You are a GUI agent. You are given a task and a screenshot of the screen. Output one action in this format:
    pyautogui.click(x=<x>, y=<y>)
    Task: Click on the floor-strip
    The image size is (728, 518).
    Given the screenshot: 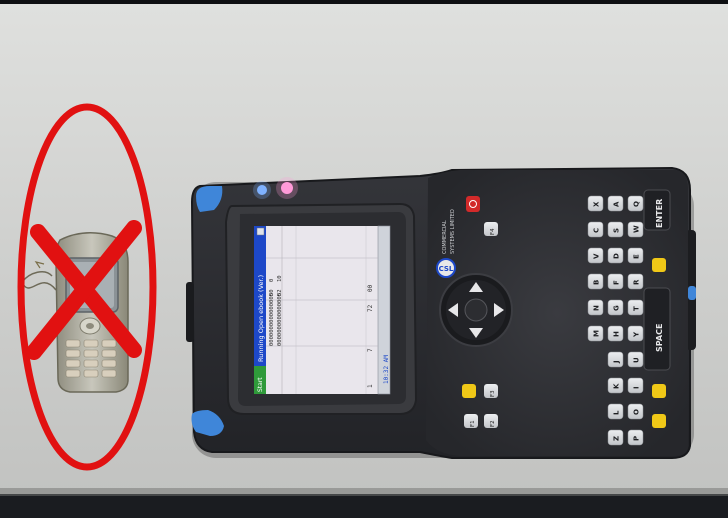 What is the action you would take?
    pyautogui.click(x=364, y=506)
    